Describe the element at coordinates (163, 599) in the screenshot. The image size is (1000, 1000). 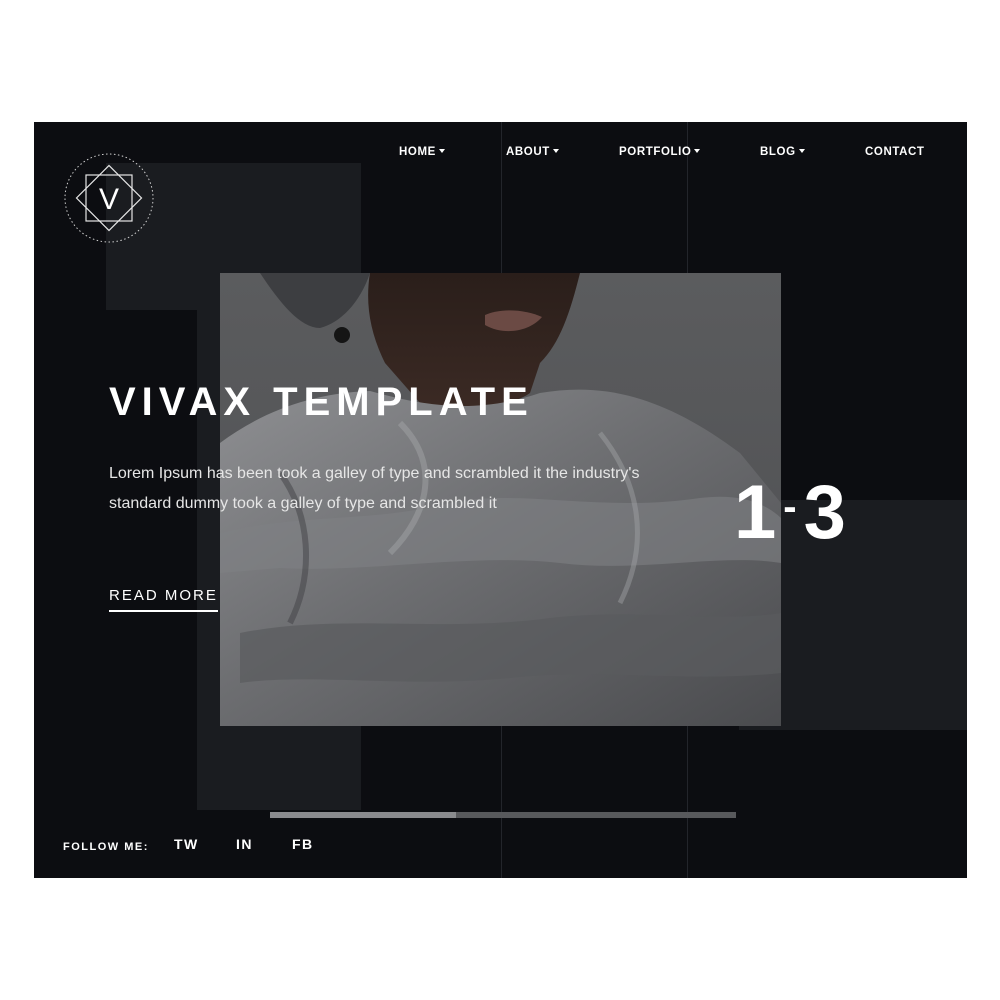
I see `read-more-button: READ MORE` at that location.